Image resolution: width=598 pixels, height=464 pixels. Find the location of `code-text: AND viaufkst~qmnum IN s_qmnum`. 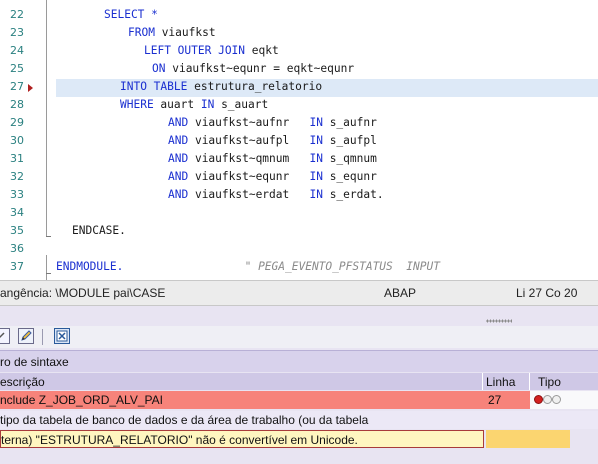

code-text: AND viaufkst~qmnum IN s_qmnum is located at coordinates (272, 158).